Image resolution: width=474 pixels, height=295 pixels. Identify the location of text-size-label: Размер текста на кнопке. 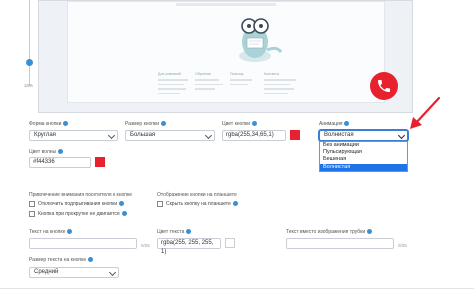
(61, 260).